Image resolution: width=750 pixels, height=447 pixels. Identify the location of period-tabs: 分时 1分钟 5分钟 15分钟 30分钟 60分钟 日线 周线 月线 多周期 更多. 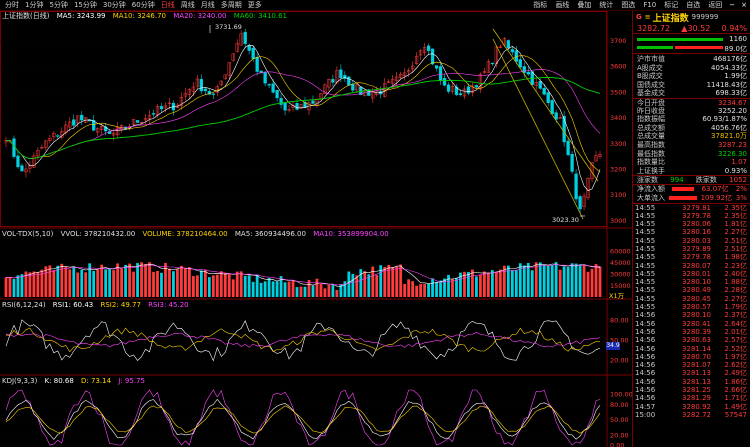
(132, 5).